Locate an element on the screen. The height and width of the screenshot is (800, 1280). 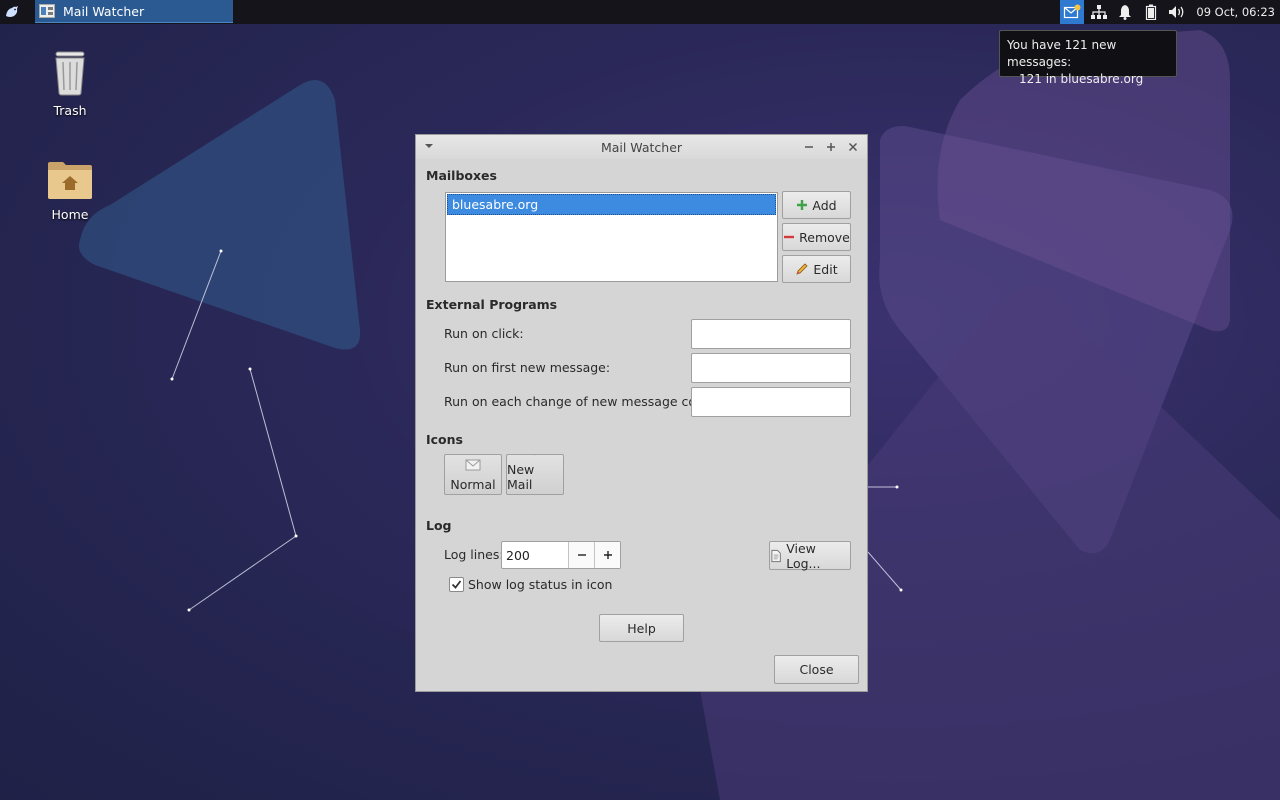
help-button-label: Help is located at coordinates (641, 628).